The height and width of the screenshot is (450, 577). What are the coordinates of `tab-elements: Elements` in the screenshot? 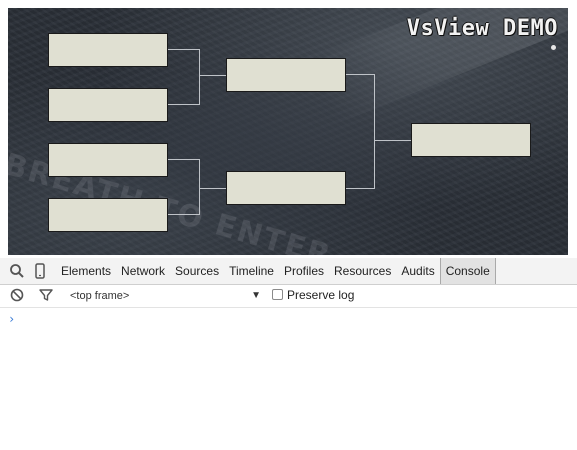 It's located at (86, 271).